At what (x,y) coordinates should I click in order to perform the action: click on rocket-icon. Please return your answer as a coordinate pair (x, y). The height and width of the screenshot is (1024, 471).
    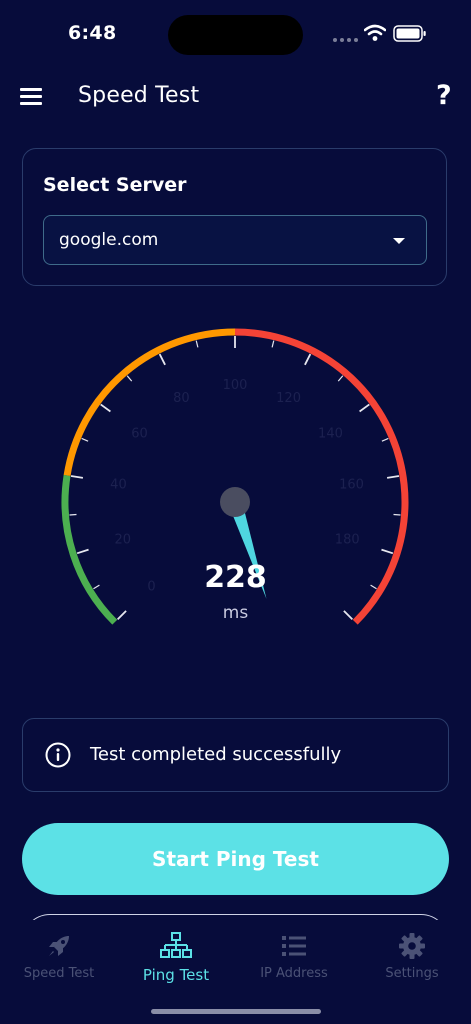
    Looking at the image, I should click on (59, 946).